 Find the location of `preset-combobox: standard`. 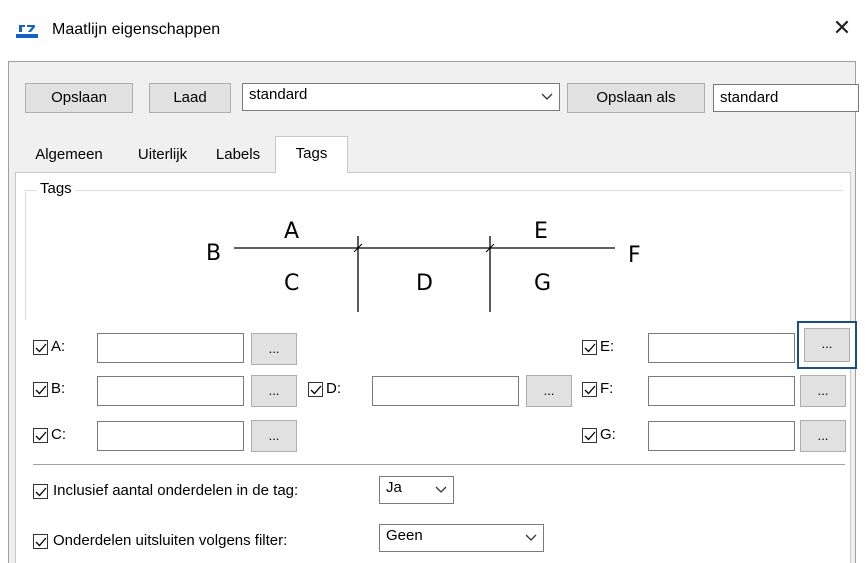

preset-combobox: standard is located at coordinates (401, 97).